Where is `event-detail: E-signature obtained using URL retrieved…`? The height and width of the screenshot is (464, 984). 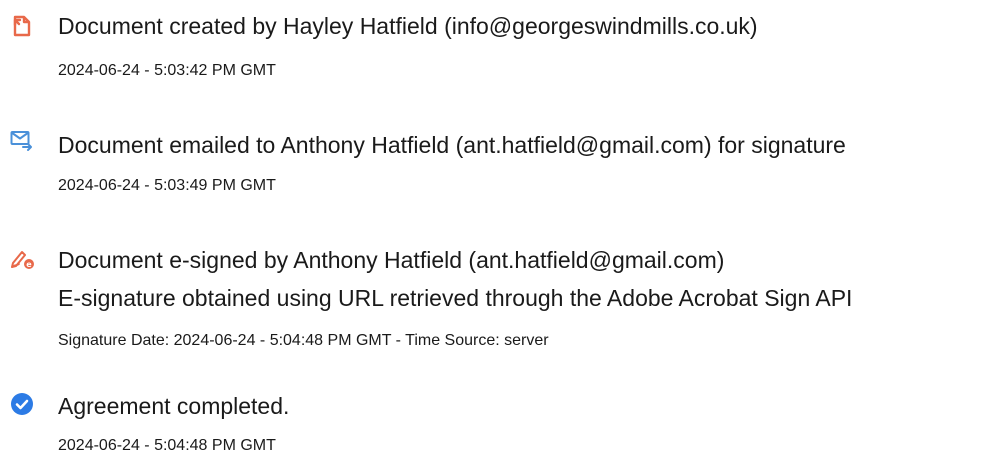 event-detail: E-signature obtained using URL retrieved… is located at coordinates (455, 298).